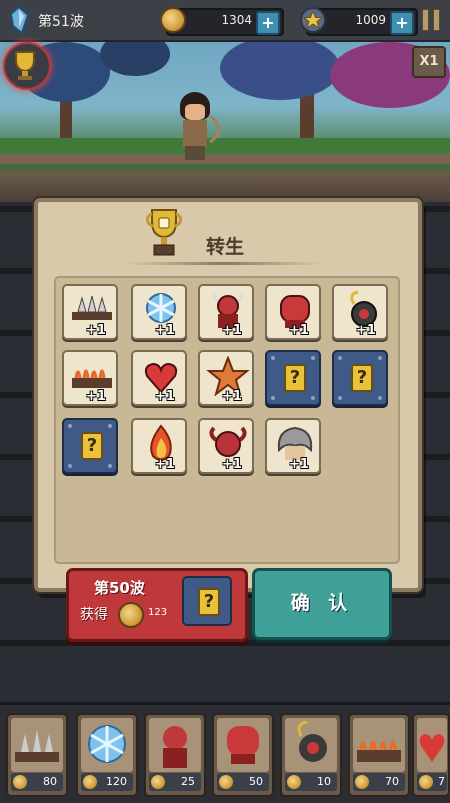 Image resolution: width=450 pixels, height=803 pixels. What do you see at coordinates (19, 20) in the screenshot?
I see `wave-crystal-icon` at bounding box center [19, 20].